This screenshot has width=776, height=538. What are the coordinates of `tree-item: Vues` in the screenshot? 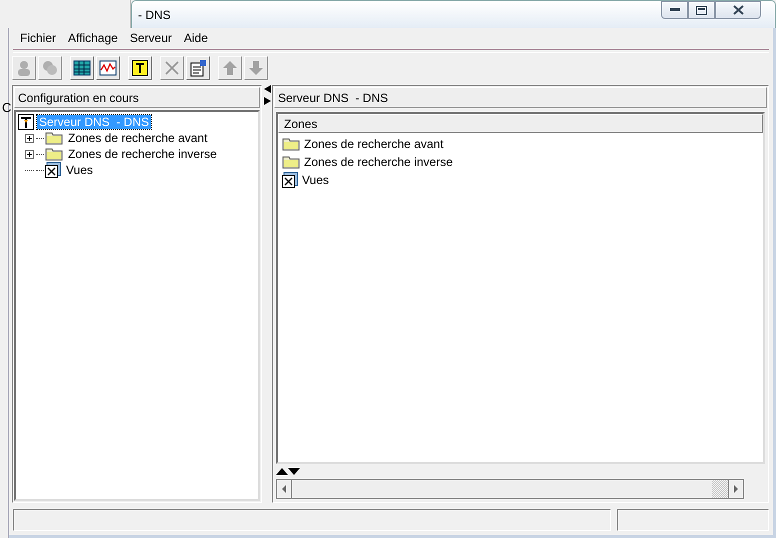 It's located at (79, 170).